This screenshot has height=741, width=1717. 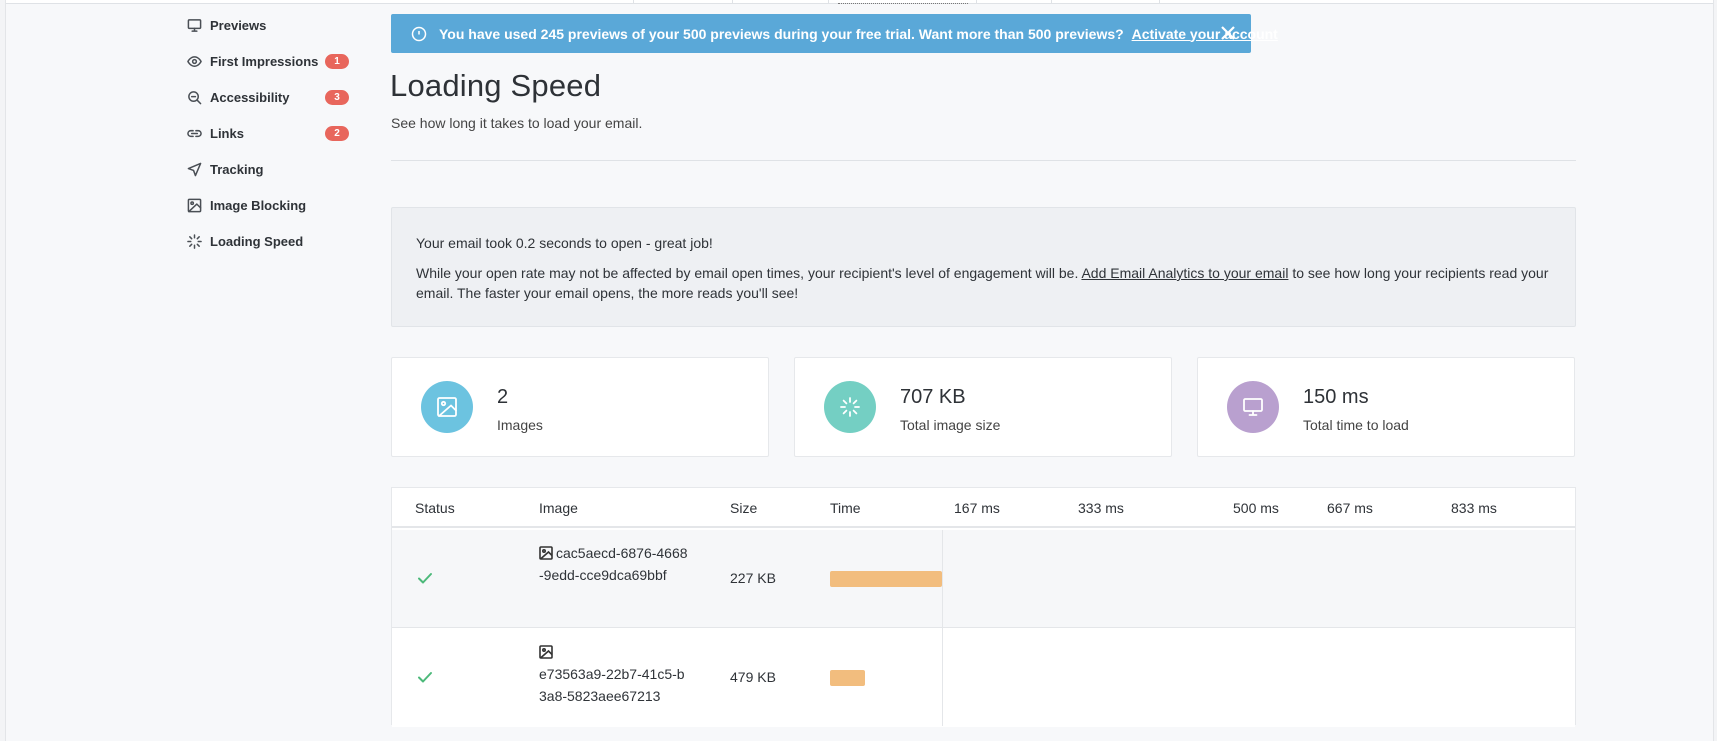 I want to click on left-panel-edge, so click(x=3, y=370).